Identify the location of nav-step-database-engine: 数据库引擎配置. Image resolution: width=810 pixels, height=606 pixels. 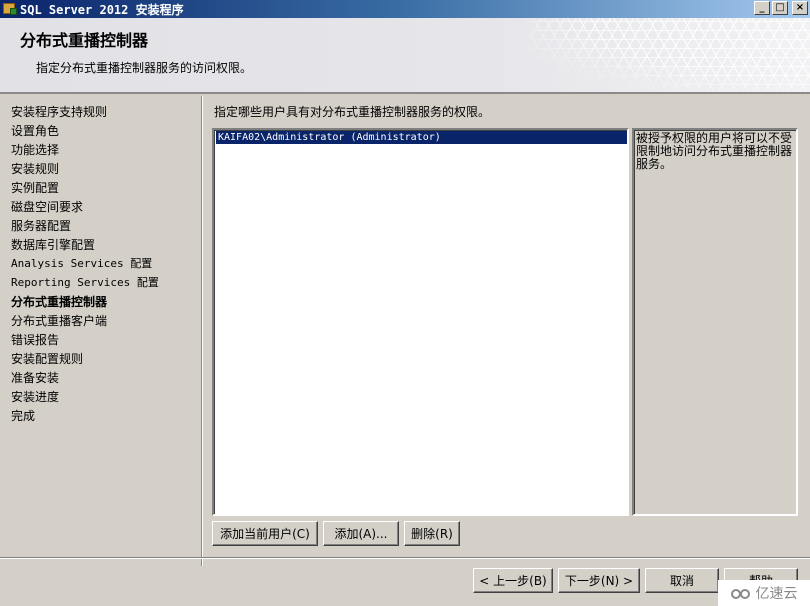
(53, 245).